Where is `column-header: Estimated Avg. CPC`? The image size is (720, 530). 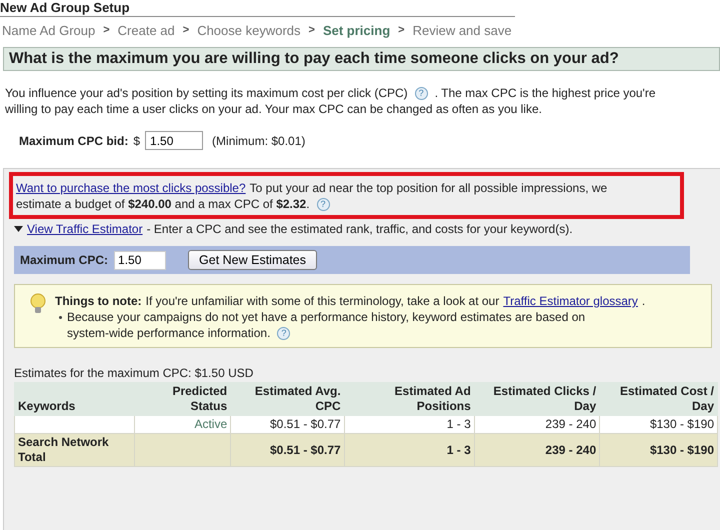 column-header: Estimated Avg. CPC is located at coordinates (287, 399).